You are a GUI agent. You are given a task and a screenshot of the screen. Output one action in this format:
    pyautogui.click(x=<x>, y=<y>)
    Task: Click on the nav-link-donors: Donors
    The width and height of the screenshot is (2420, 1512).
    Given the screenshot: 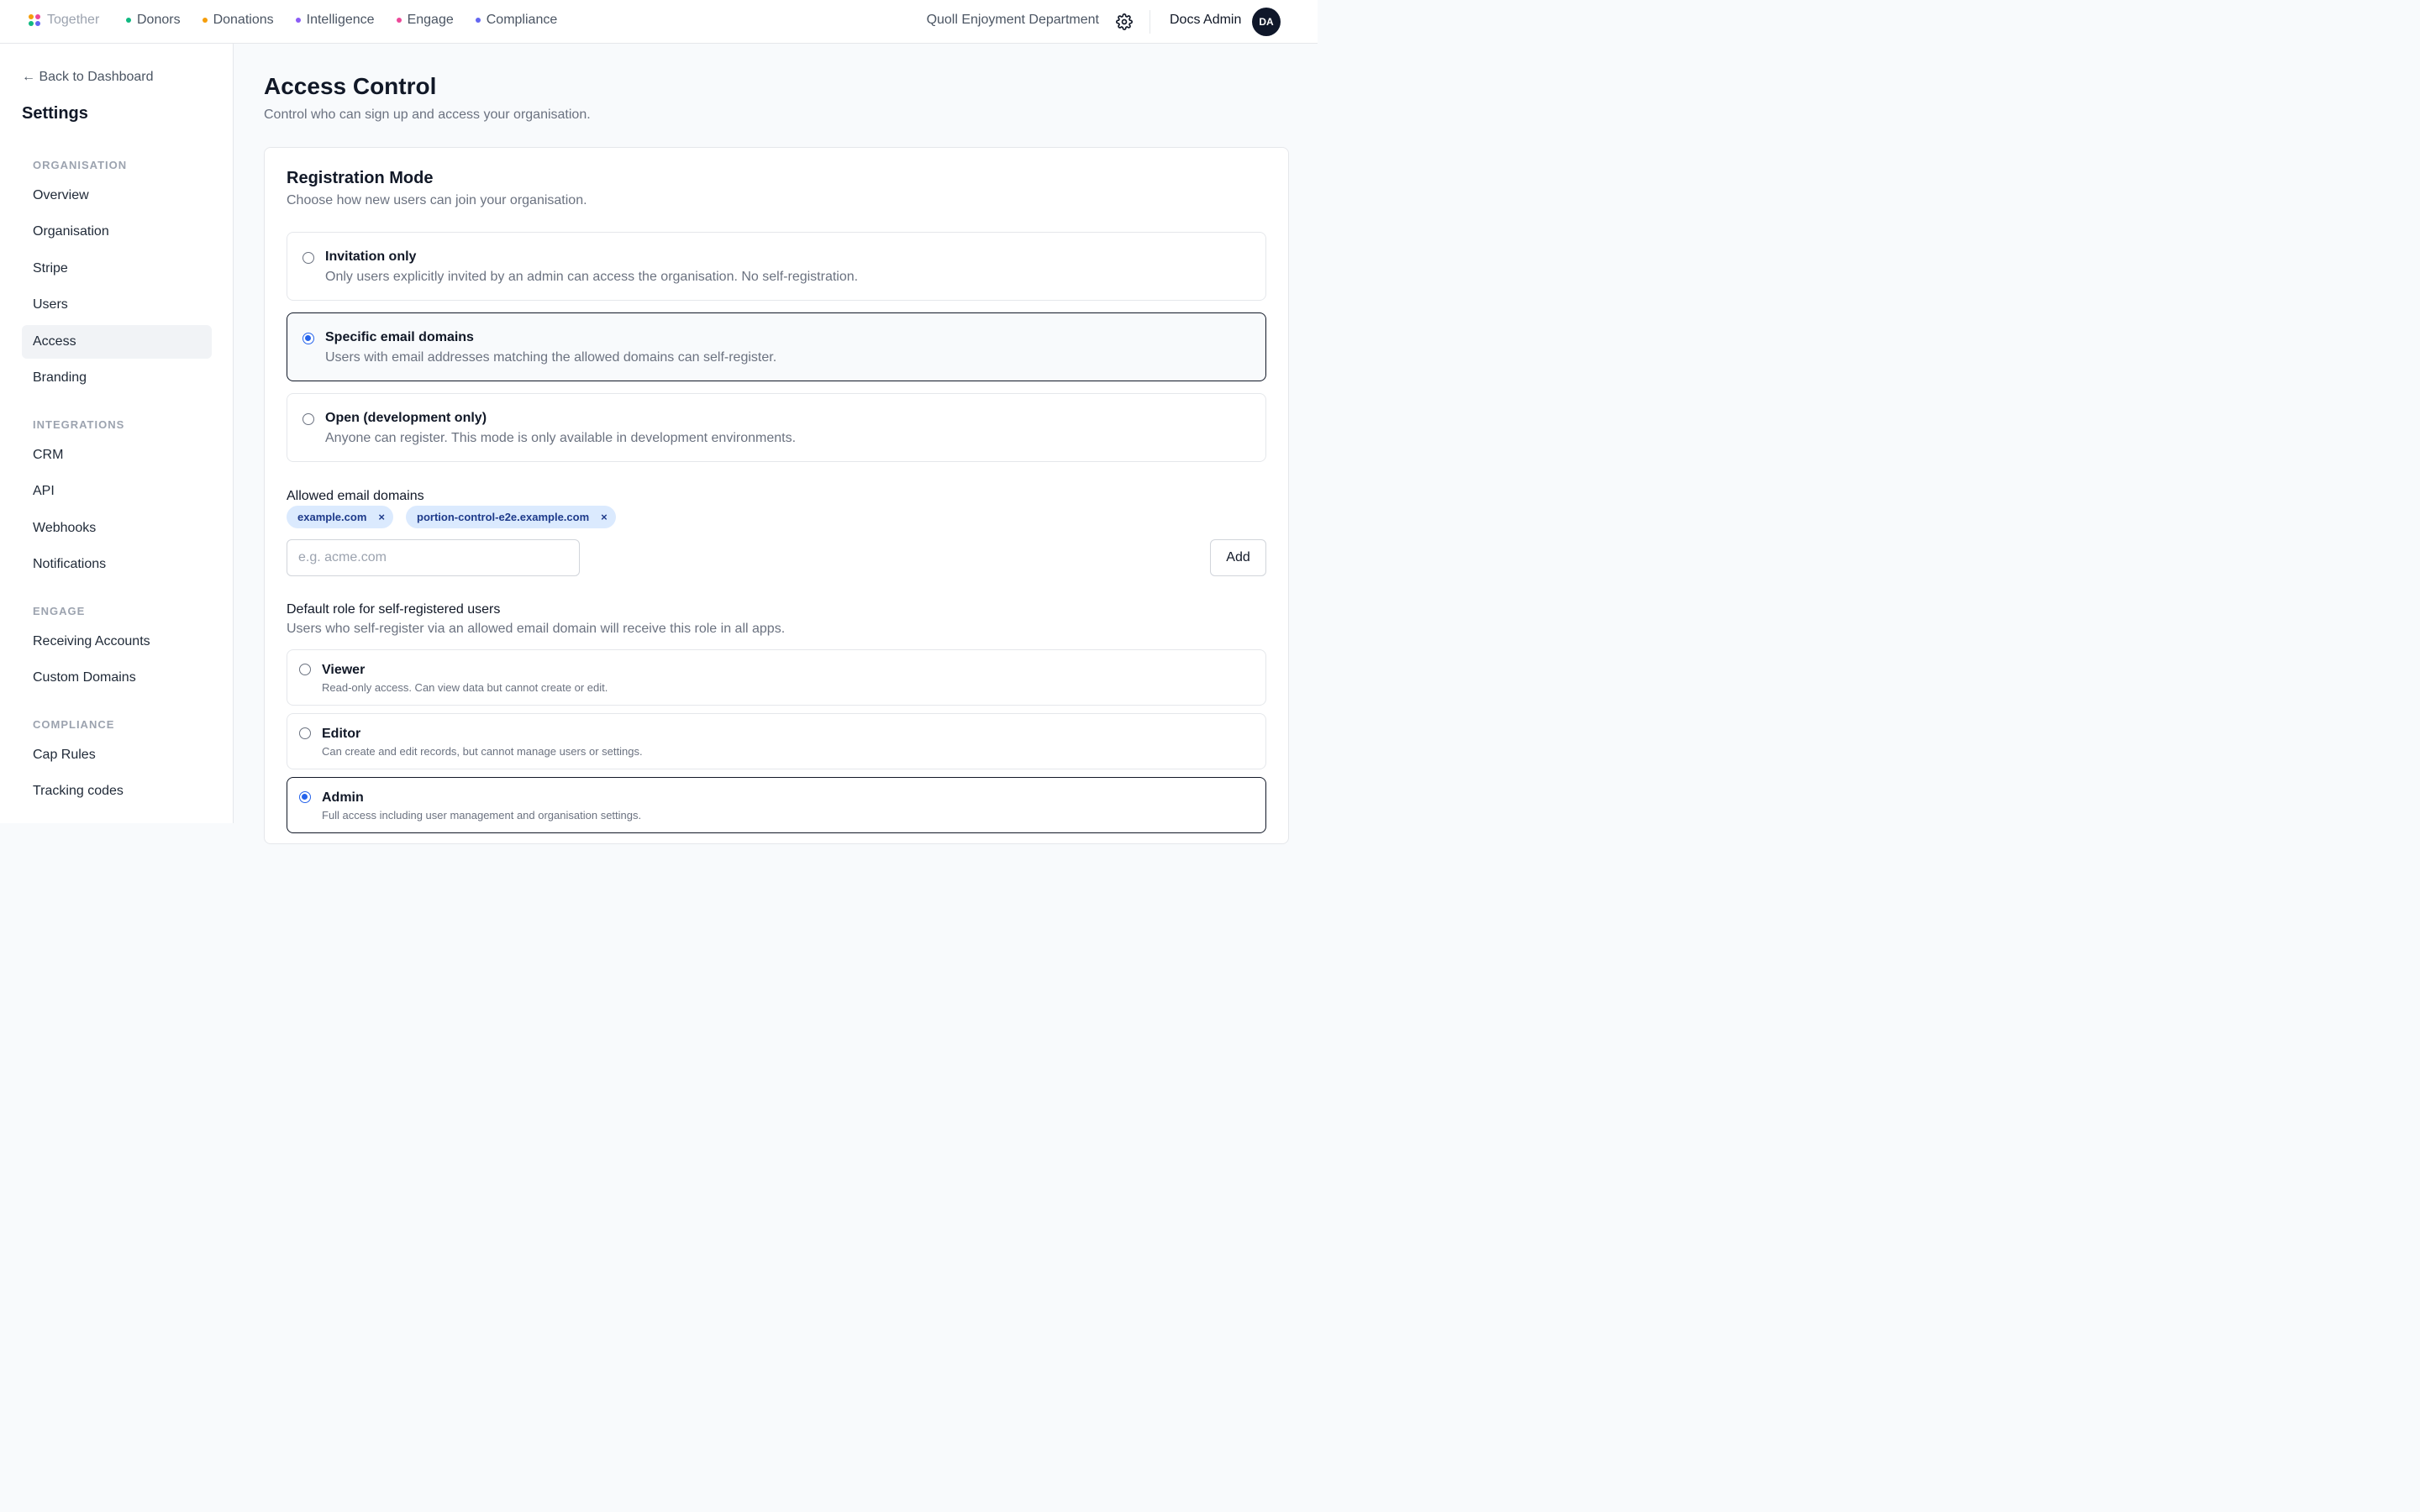 What is the action you would take?
    pyautogui.click(x=153, y=20)
    